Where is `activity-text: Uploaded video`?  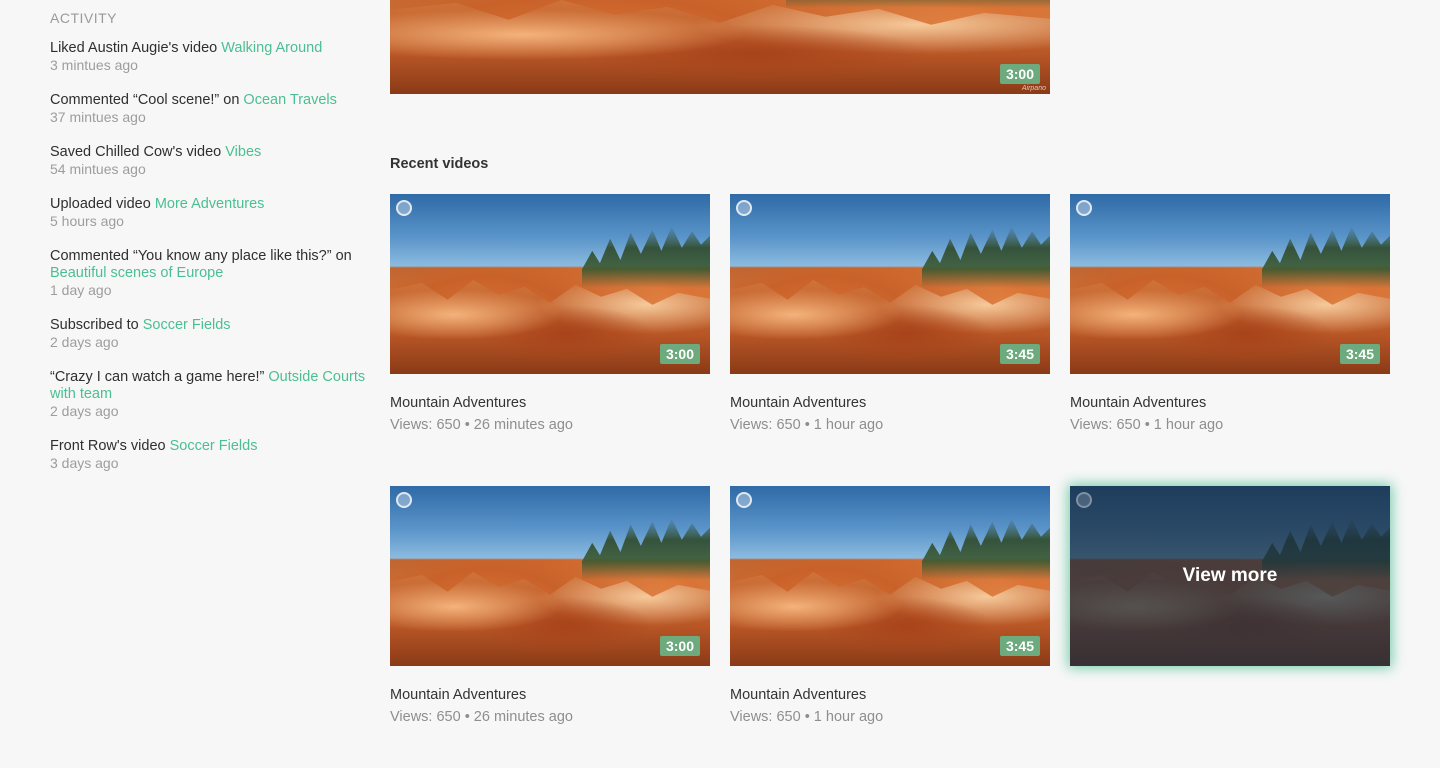 activity-text: Uploaded video is located at coordinates (102, 204).